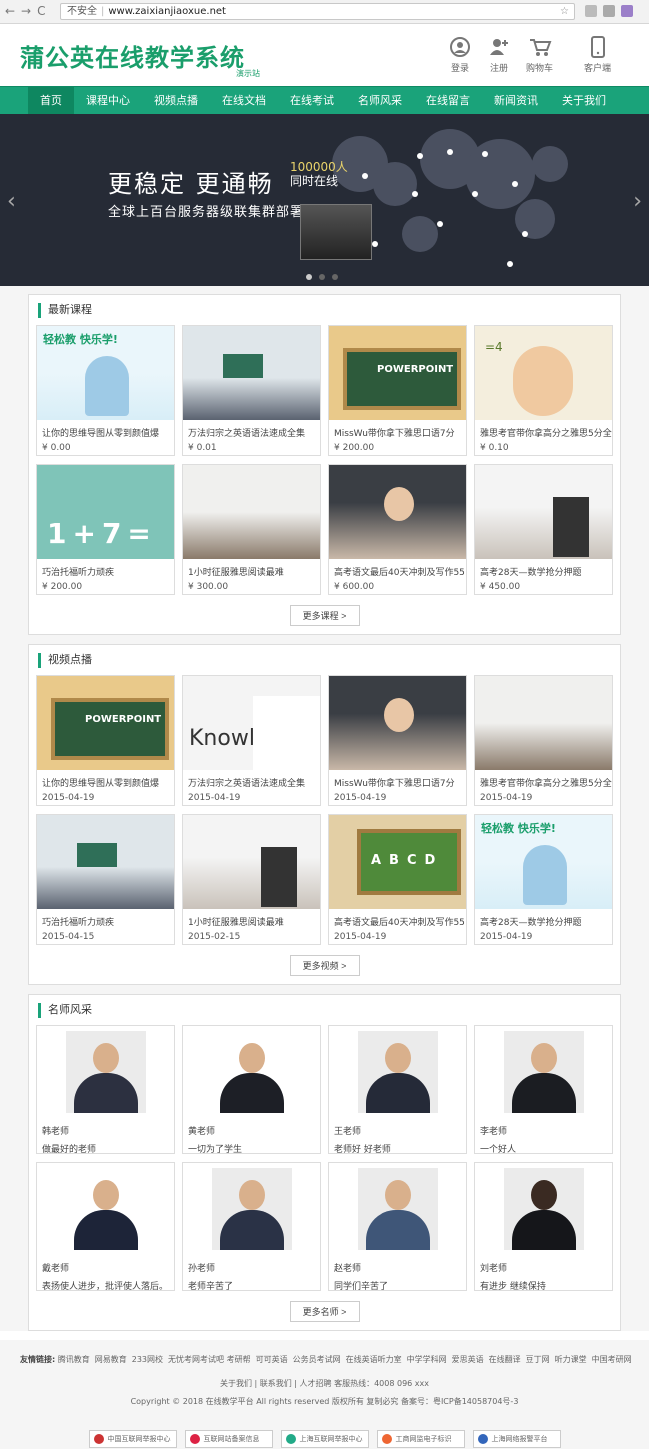 Image resolution: width=649 pixels, height=1449 pixels. What do you see at coordinates (105, 1227) in the screenshot?
I see `teacher-card: 戴老师 表扬使人进步，批评使人落后。` at bounding box center [105, 1227].